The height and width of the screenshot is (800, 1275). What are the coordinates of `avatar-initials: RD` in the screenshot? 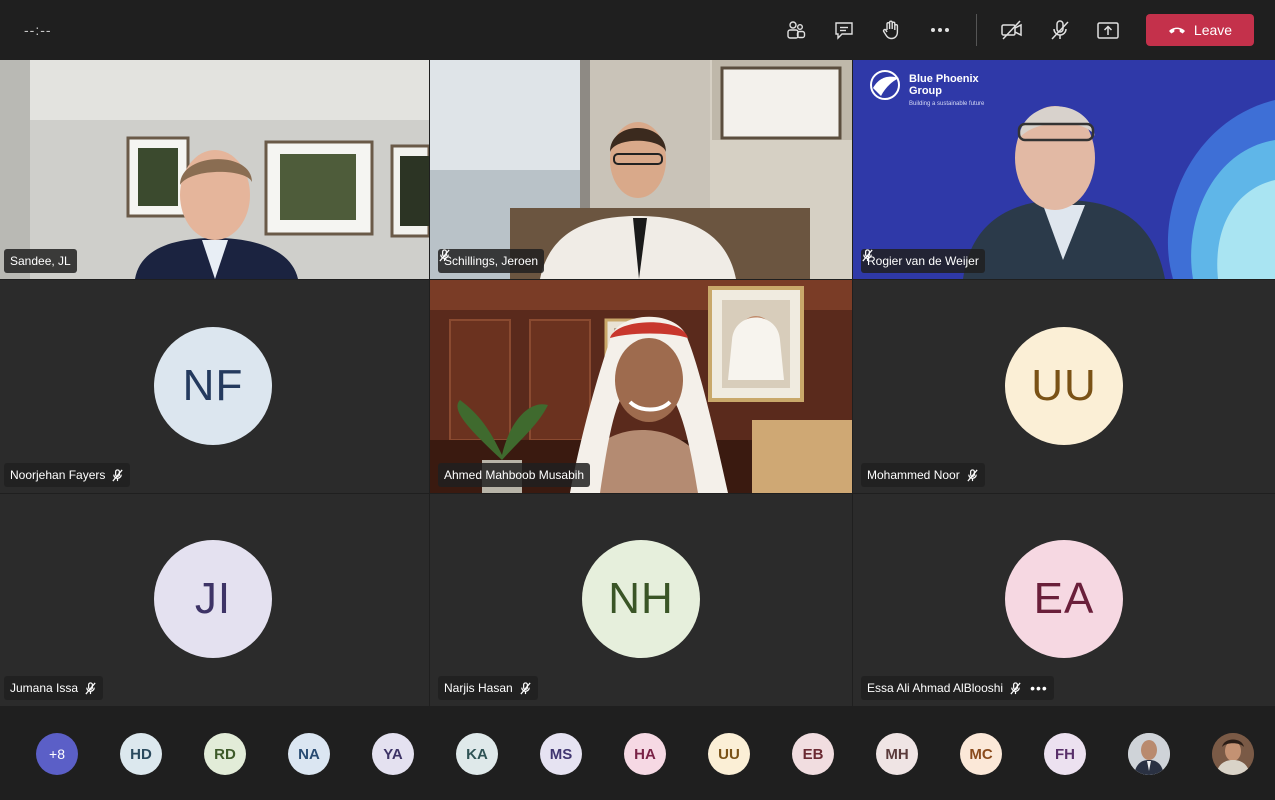 It's located at (225, 754).